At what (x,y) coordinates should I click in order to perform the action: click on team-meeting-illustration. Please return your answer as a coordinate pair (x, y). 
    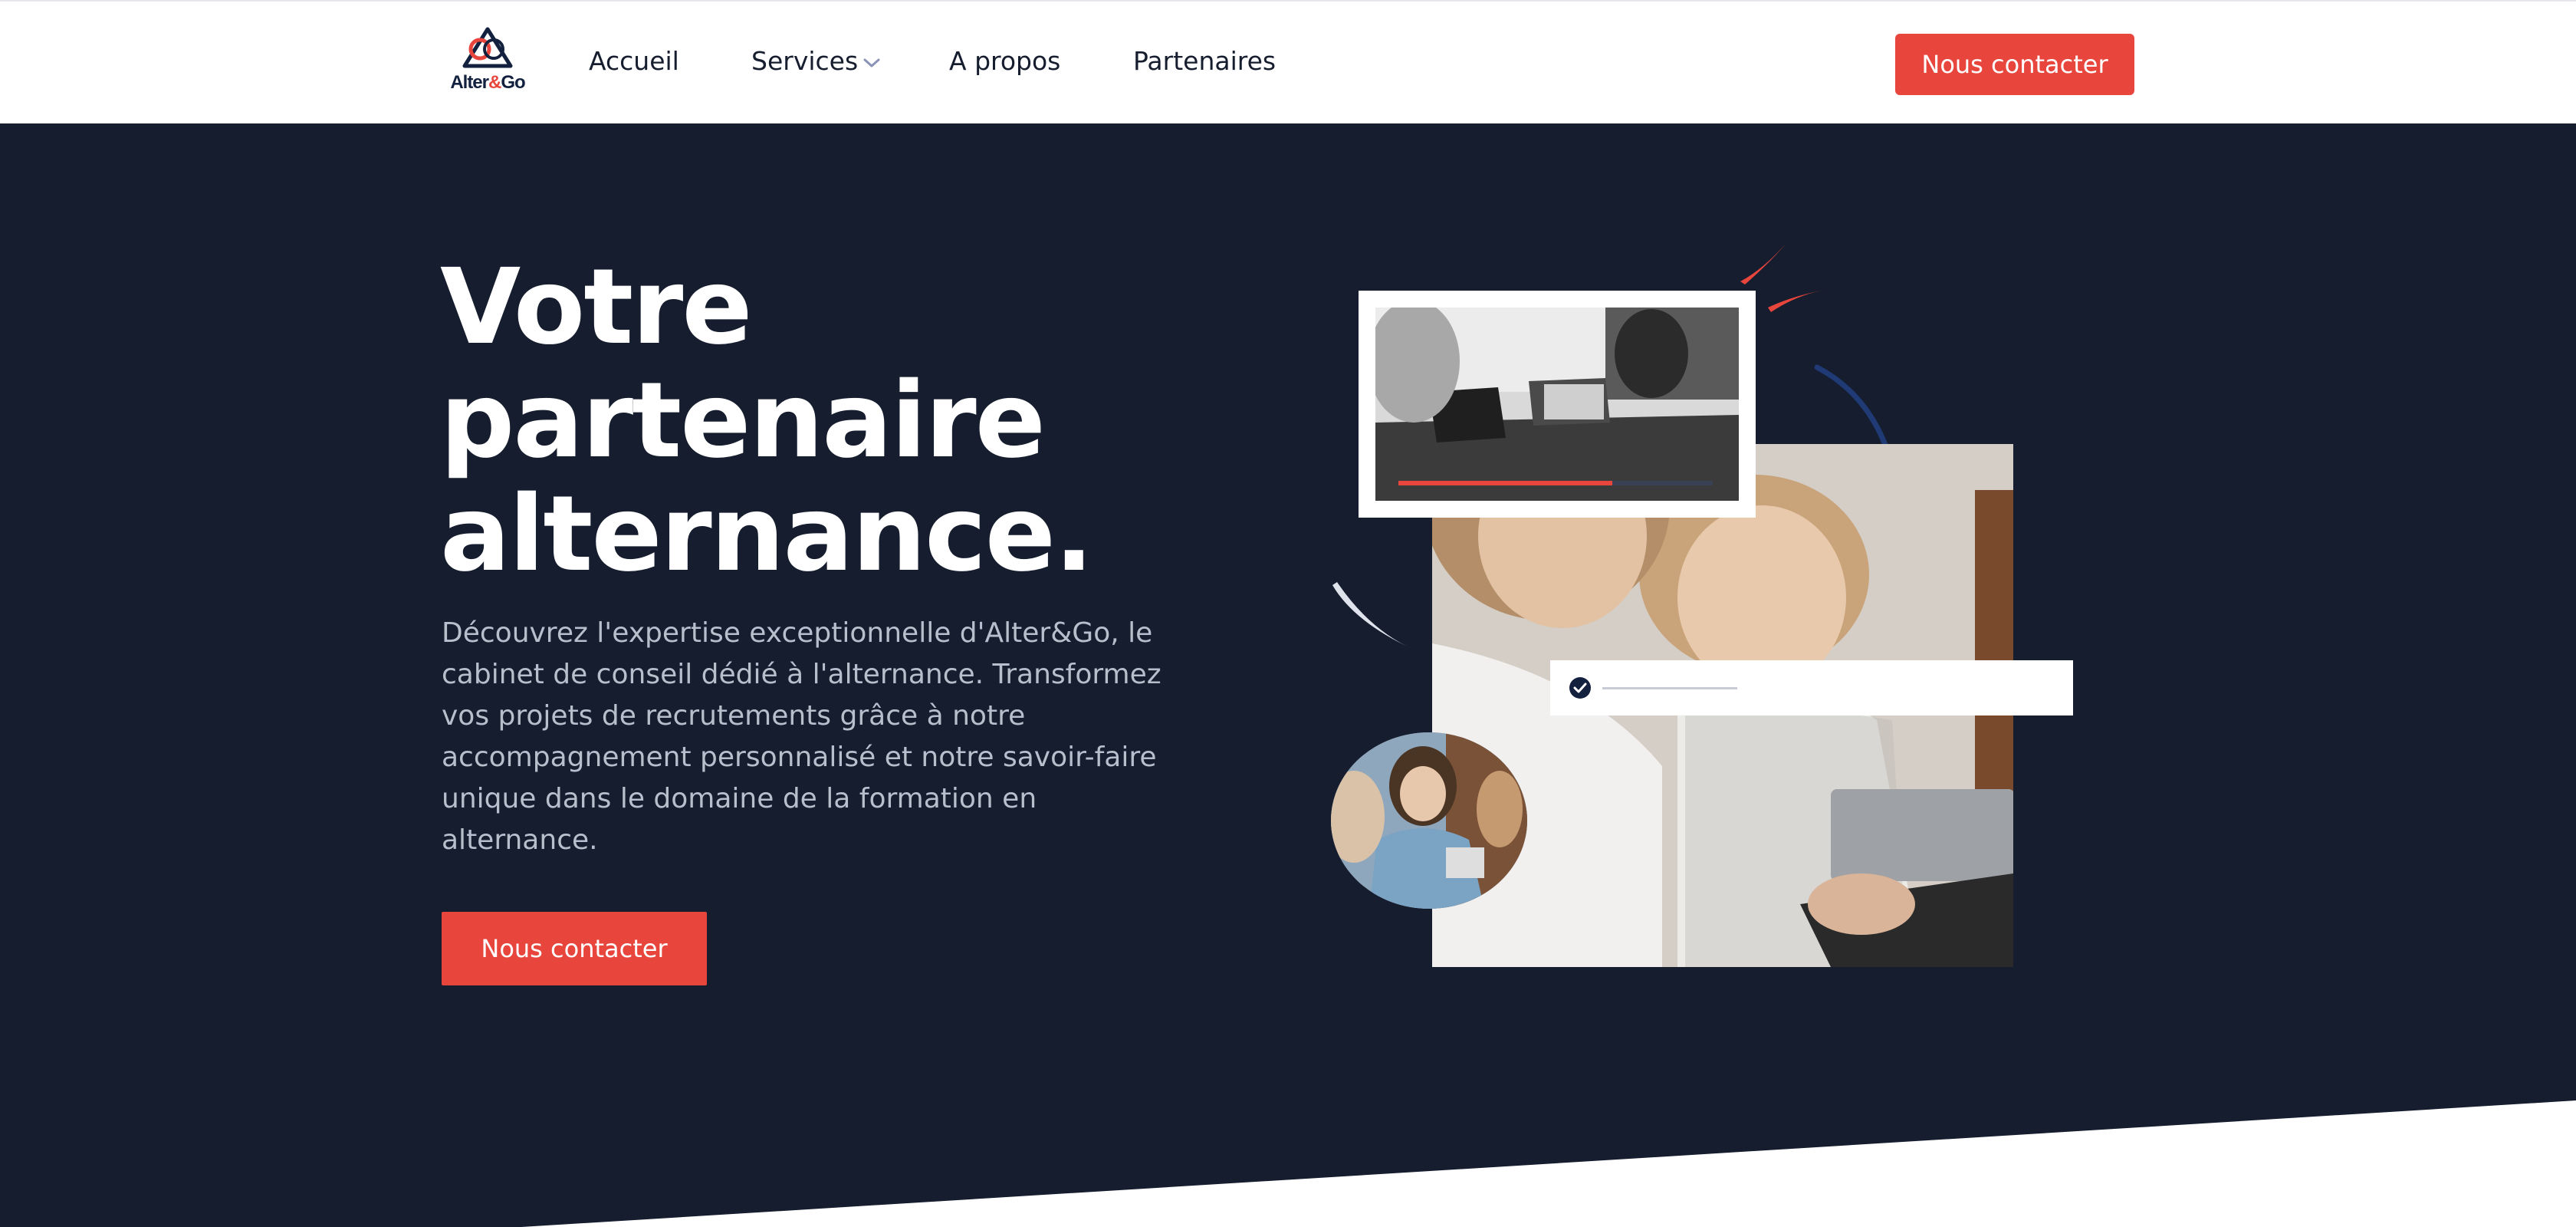
    Looking at the image, I should click on (1429, 820).